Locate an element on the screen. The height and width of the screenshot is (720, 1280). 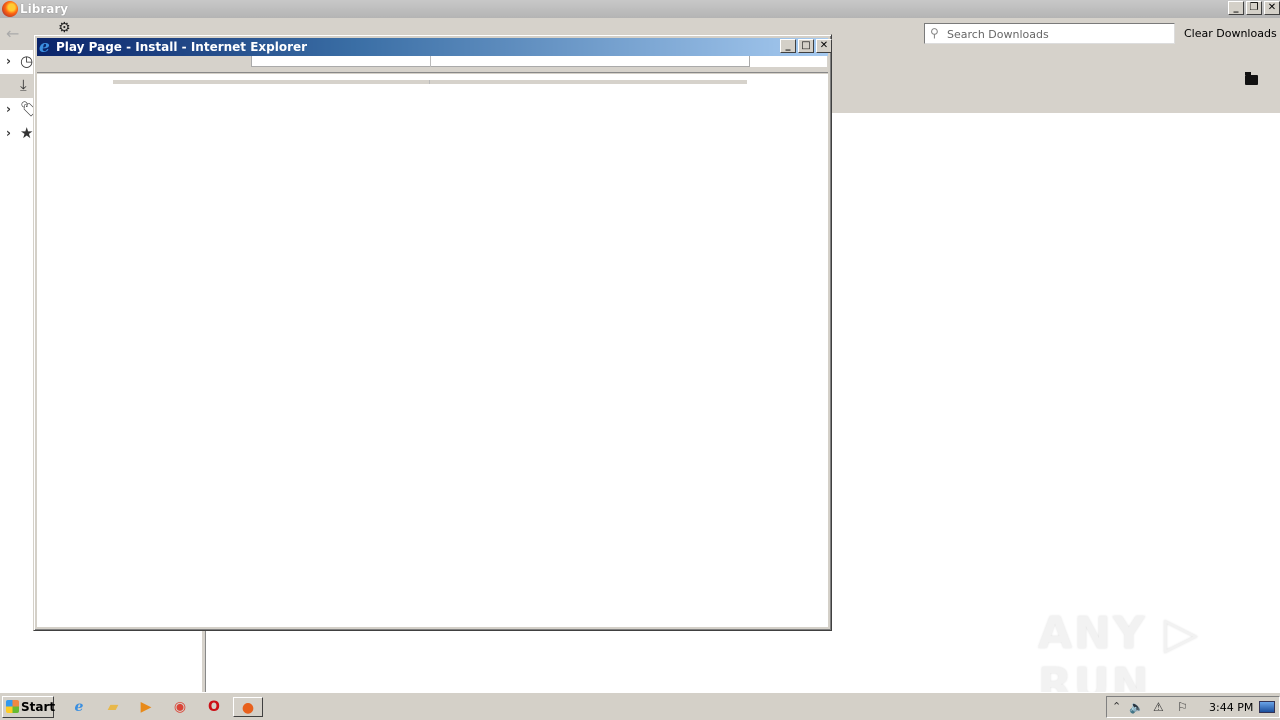
firefox-icon is located at coordinates (10, 9).